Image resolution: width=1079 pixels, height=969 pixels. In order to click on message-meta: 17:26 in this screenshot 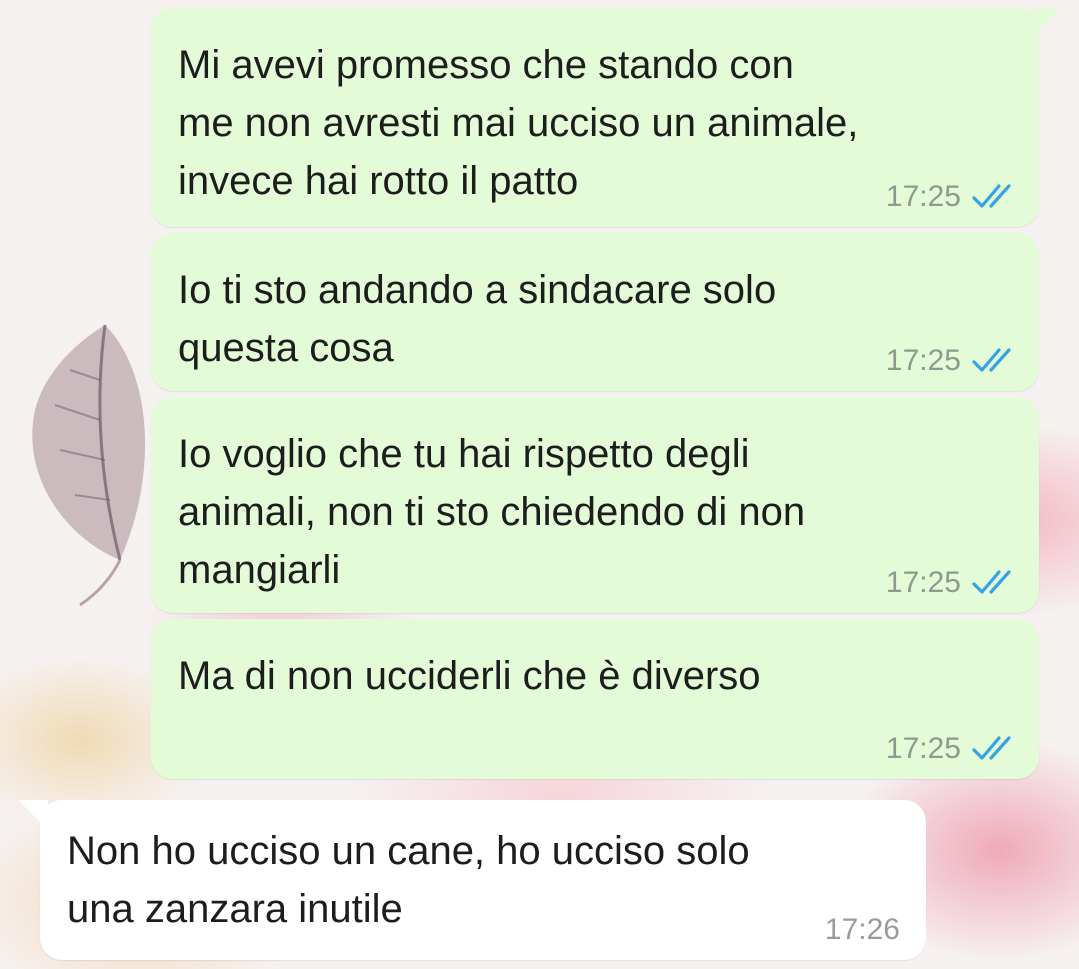, I will do `click(862, 930)`.